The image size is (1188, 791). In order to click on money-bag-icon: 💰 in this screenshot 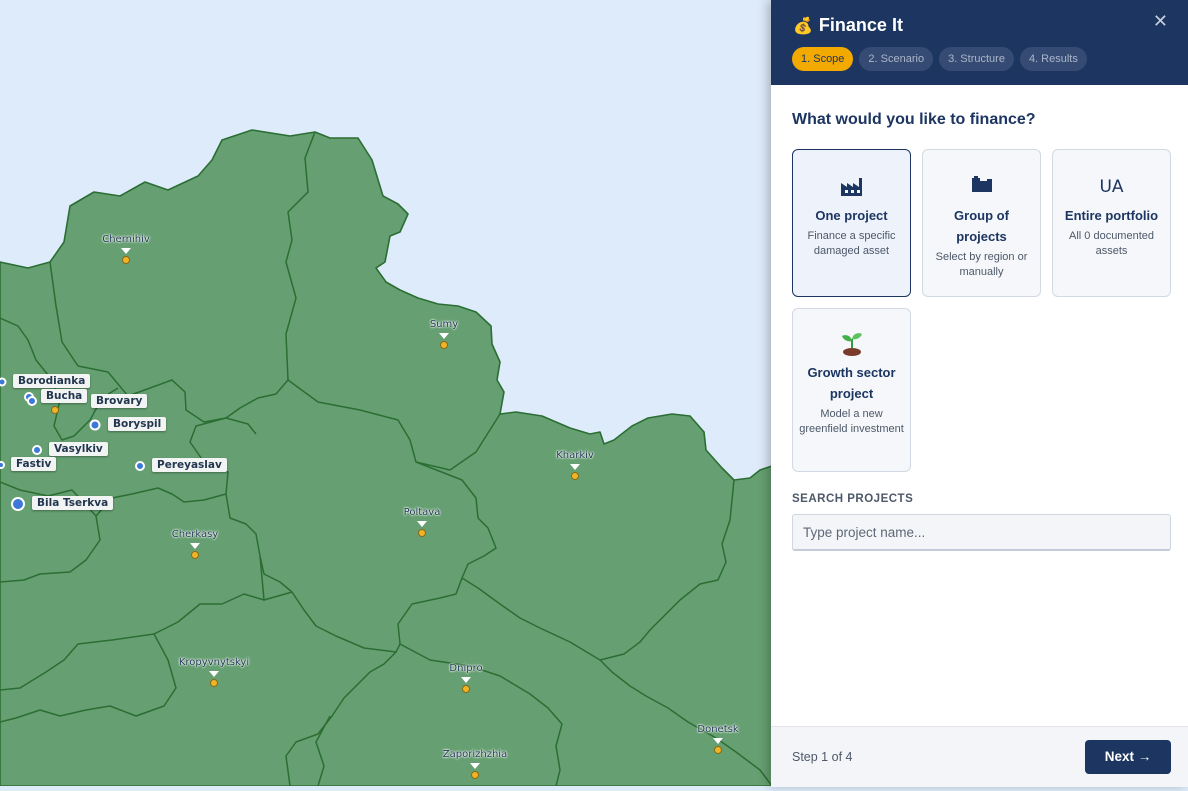, I will do `click(803, 26)`.